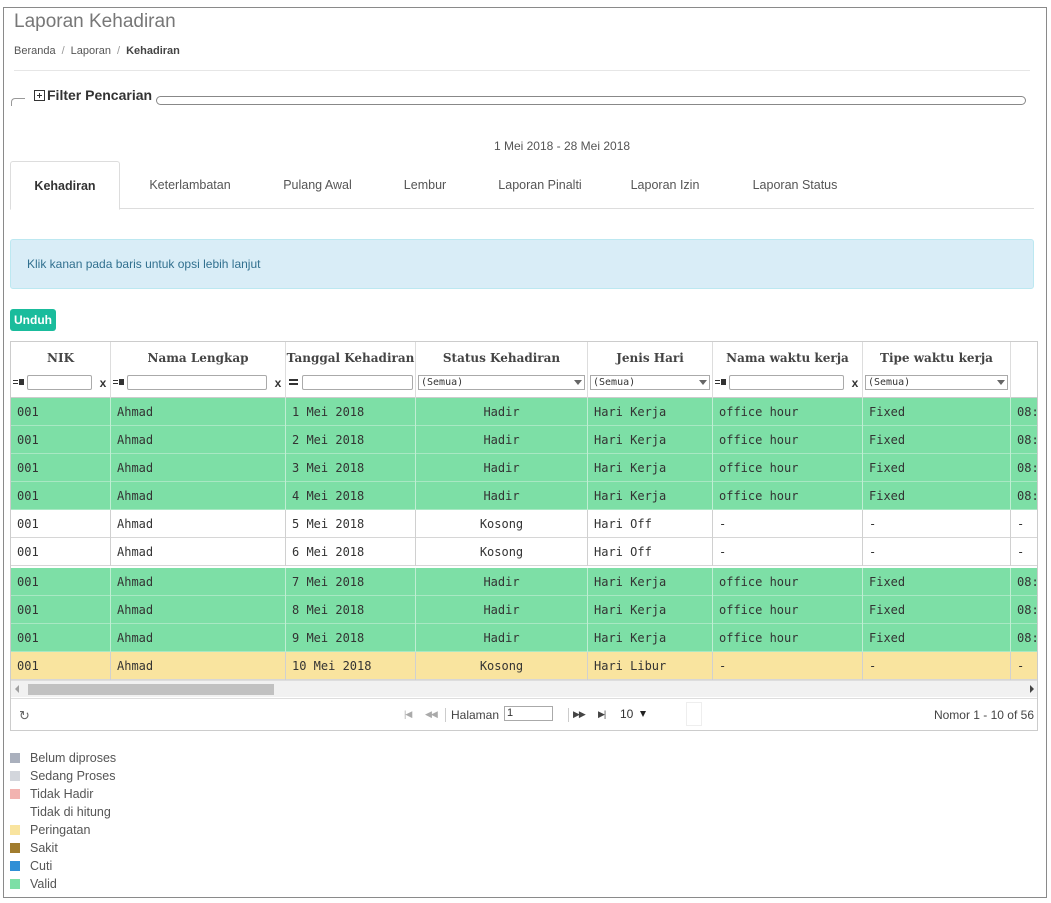 The image size is (1051, 903). Describe the element at coordinates (936, 382) in the screenshot. I see `tipe-filter-select: (Semua)` at that location.